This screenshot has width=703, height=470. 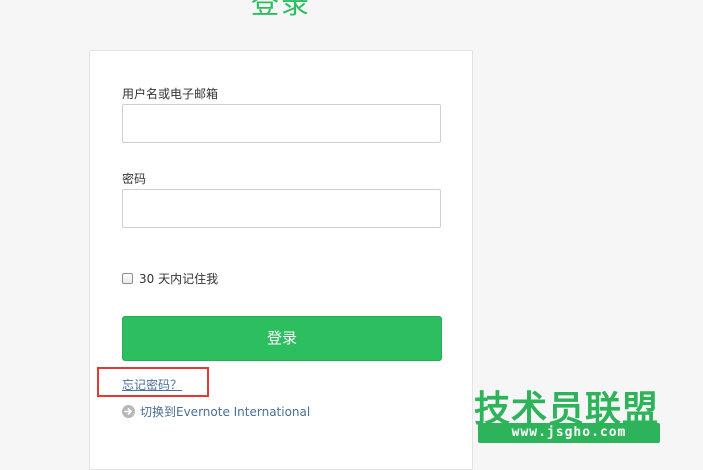 What do you see at coordinates (152, 384) in the screenshot?
I see `forgot-password-link: 忘记密码？` at bounding box center [152, 384].